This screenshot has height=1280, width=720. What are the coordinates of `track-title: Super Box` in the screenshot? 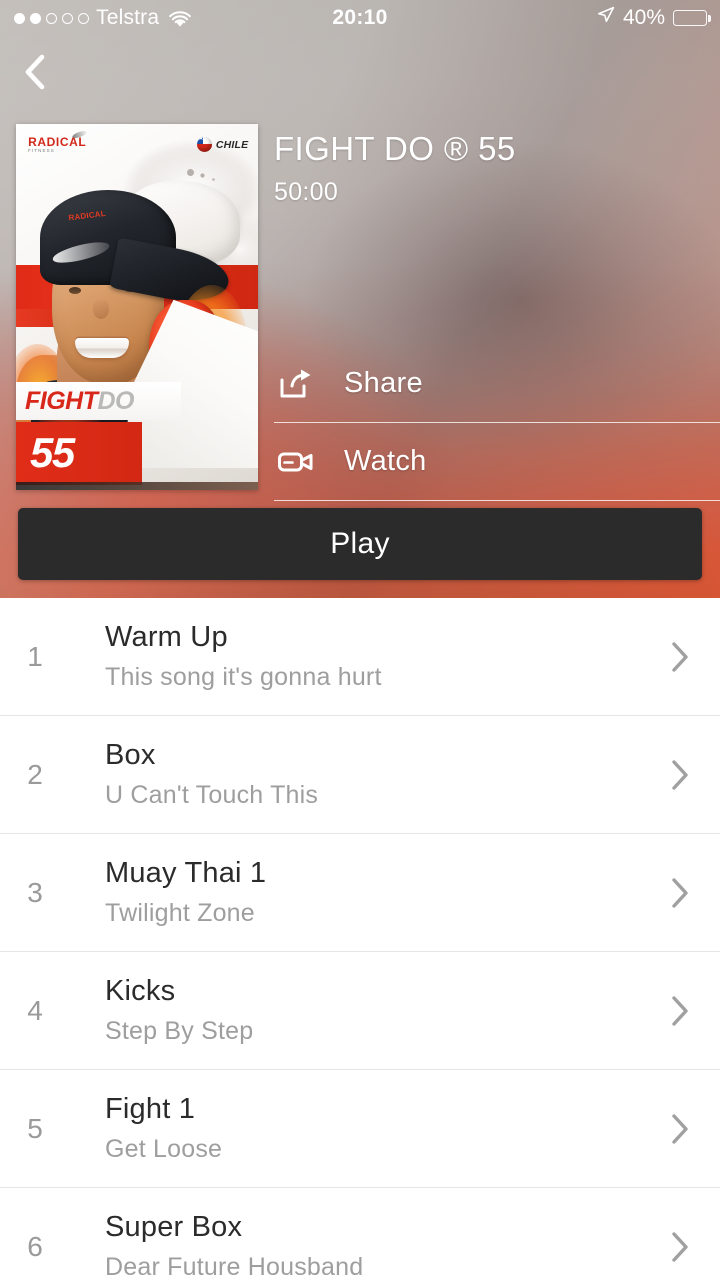 It's located at (174, 1226).